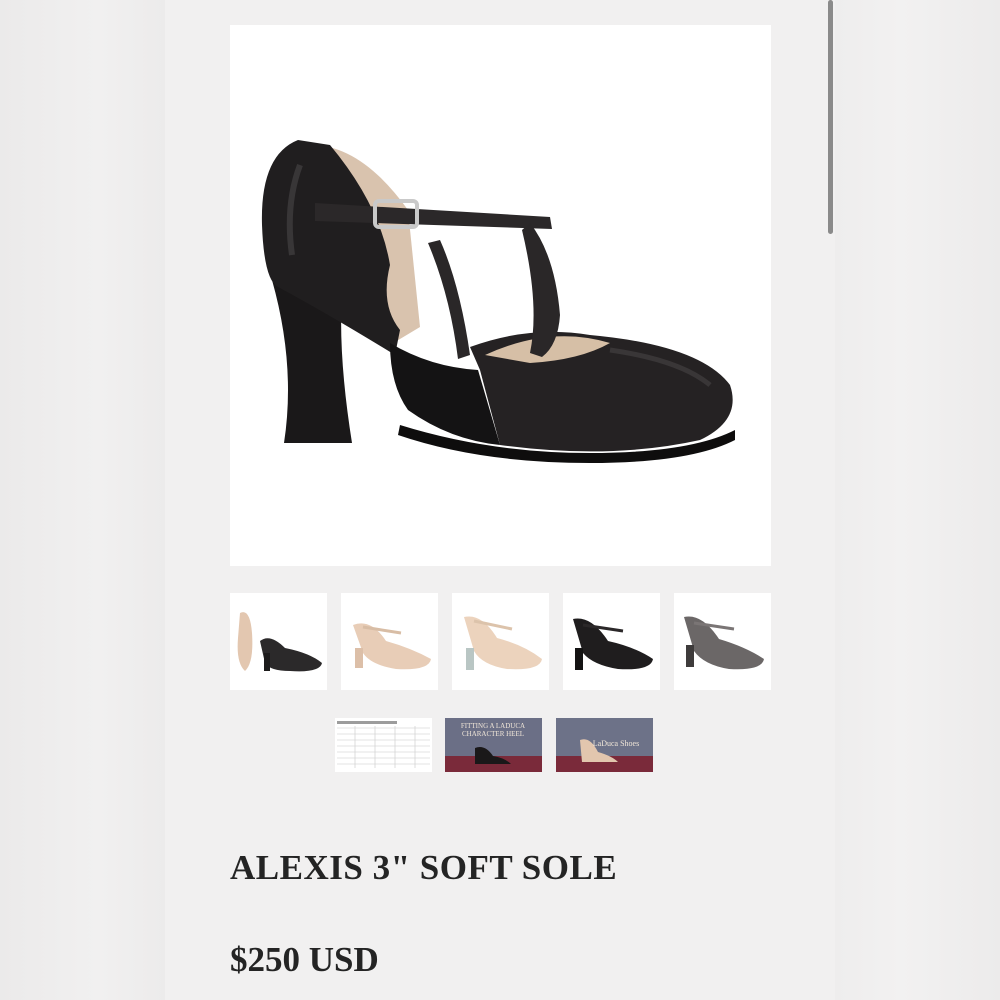 The image size is (1000, 1000). Describe the element at coordinates (493, 726) in the screenshot. I see `svg-text: FITTING A LADUCA` at that location.